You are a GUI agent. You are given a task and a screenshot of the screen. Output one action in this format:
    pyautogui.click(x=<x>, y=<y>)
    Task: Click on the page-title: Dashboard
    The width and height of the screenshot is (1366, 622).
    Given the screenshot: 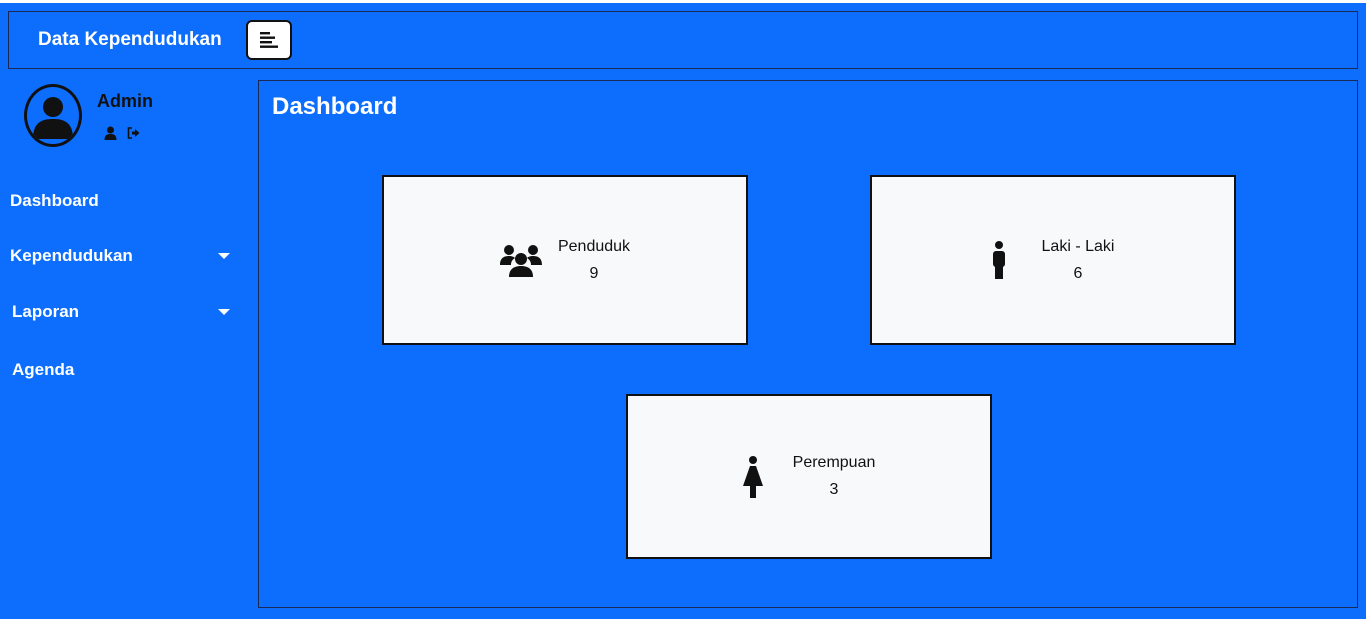 What is the action you would take?
    pyautogui.click(x=335, y=106)
    